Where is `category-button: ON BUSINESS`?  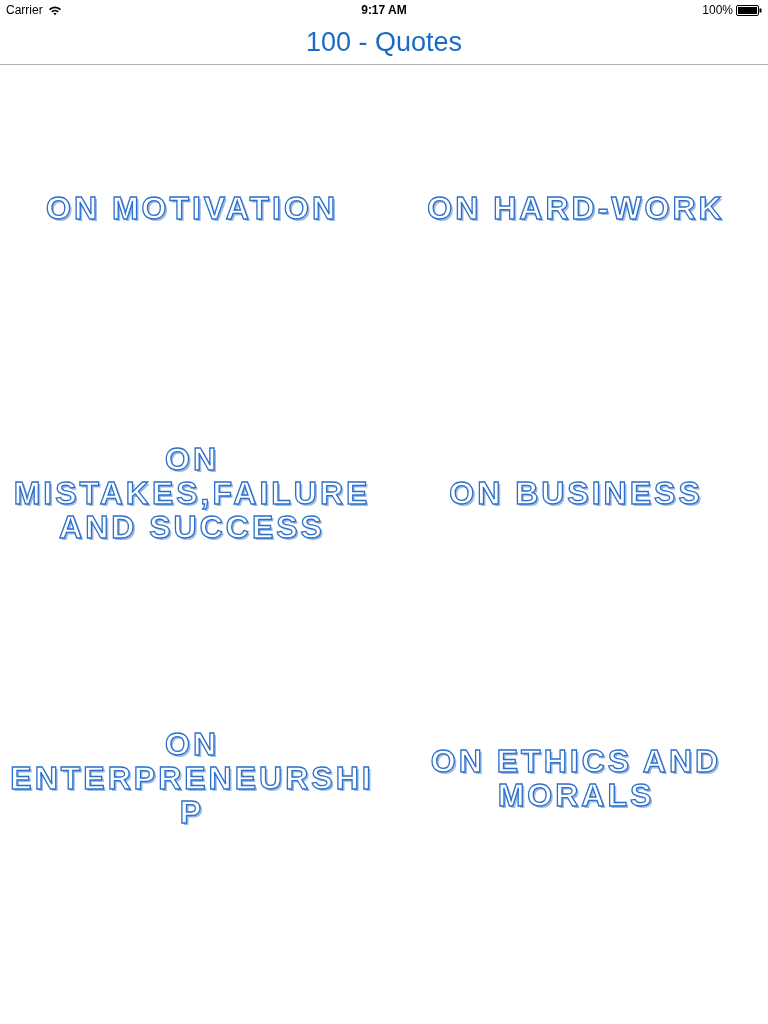 category-button: ON BUSINESS is located at coordinates (576, 492).